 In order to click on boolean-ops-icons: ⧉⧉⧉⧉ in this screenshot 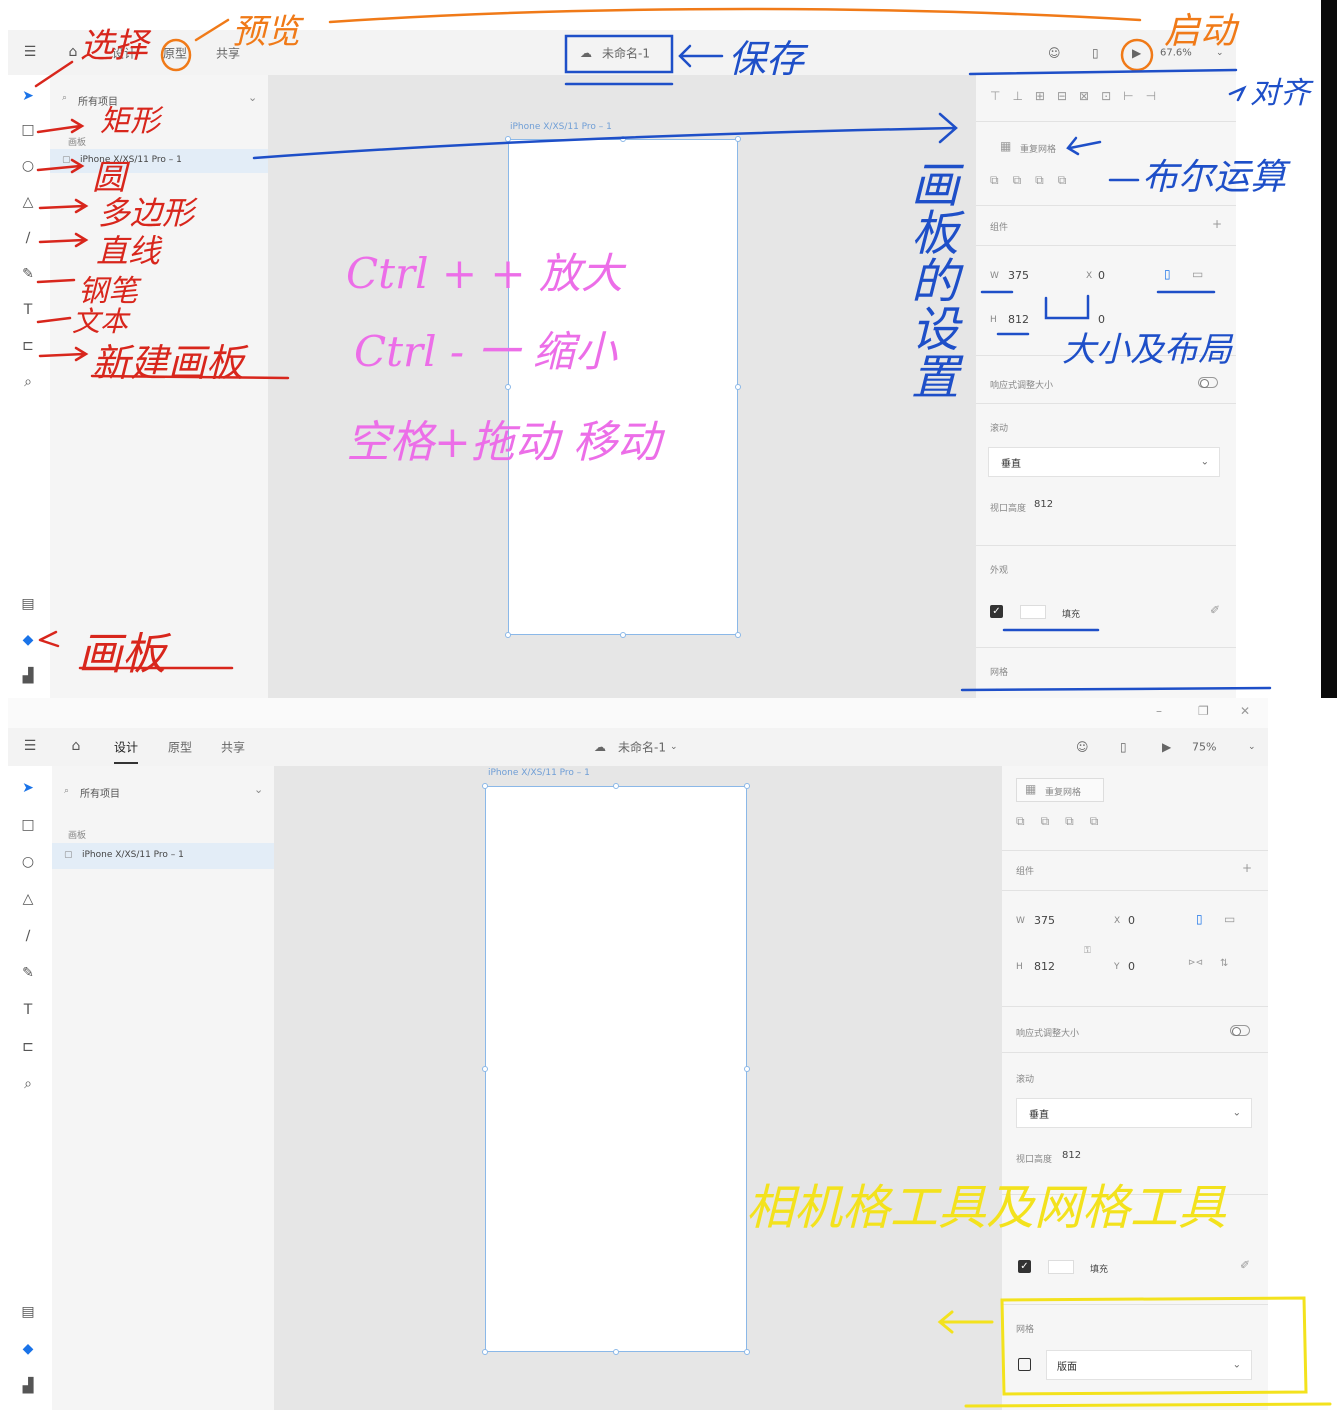, I will do `click(1035, 180)`.